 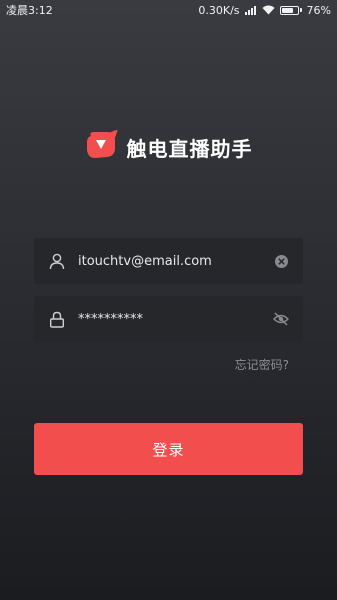 I want to click on password-input, so click(x=175, y=319).